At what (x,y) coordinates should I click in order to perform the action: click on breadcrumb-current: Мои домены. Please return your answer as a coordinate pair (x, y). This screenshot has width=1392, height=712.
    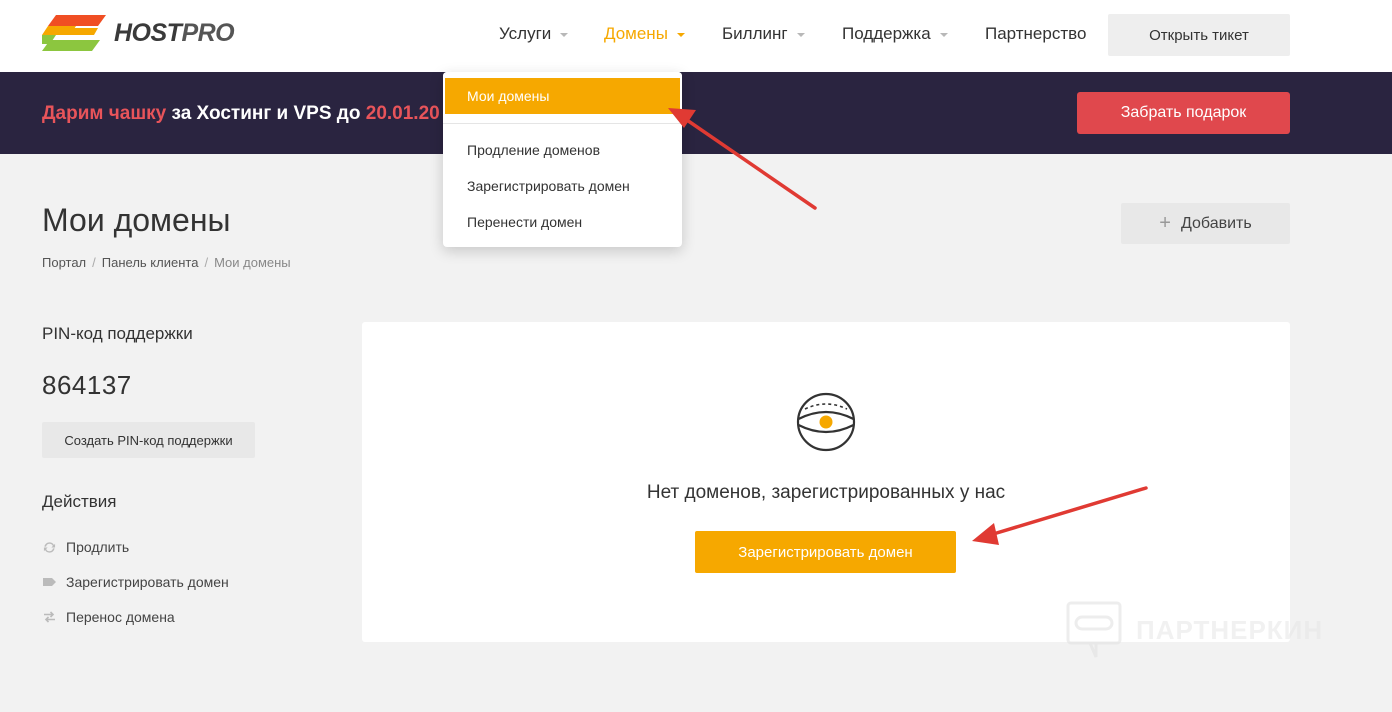
    Looking at the image, I should click on (252, 262).